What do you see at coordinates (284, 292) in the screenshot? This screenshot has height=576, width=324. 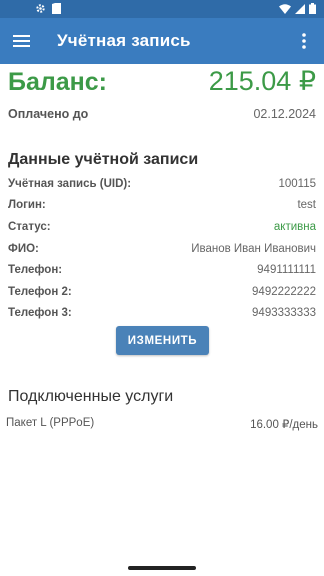 I see `phone2-value: 9492222222` at bounding box center [284, 292].